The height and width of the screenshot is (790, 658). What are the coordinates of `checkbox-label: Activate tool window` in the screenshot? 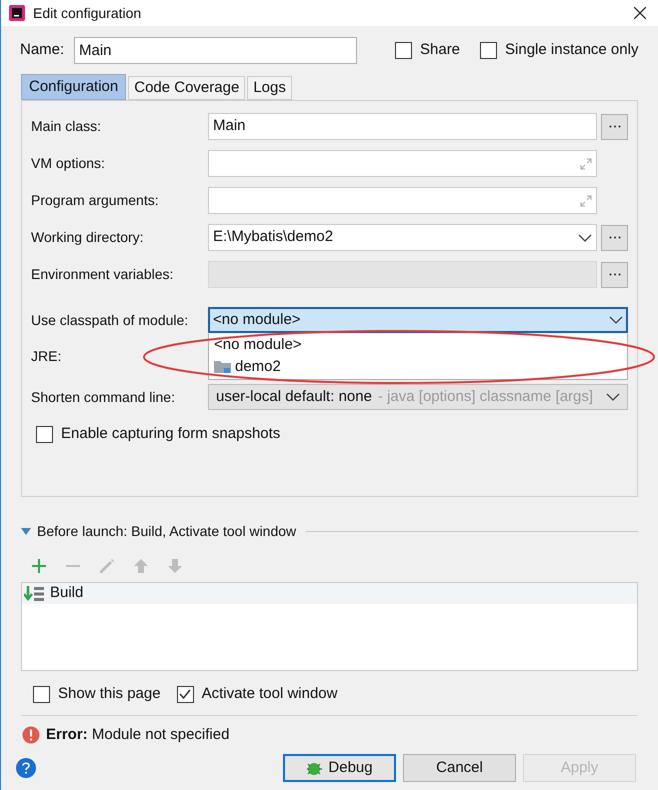 It's located at (270, 694).